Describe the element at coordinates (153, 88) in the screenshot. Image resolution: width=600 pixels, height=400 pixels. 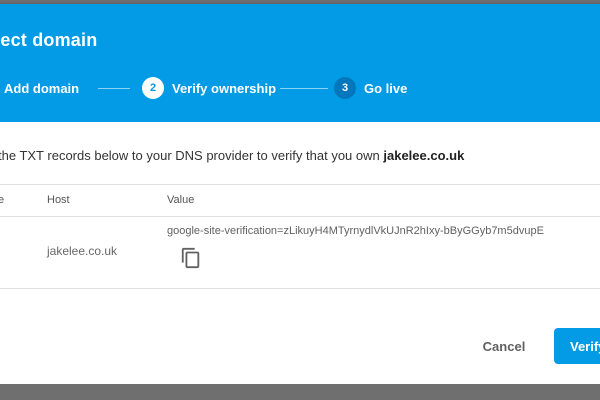
I see `step-number-badge: 2` at that location.